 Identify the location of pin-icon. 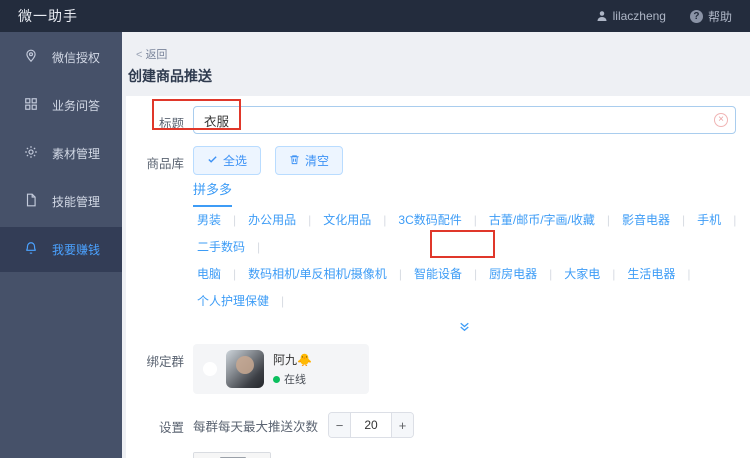
(31, 57).